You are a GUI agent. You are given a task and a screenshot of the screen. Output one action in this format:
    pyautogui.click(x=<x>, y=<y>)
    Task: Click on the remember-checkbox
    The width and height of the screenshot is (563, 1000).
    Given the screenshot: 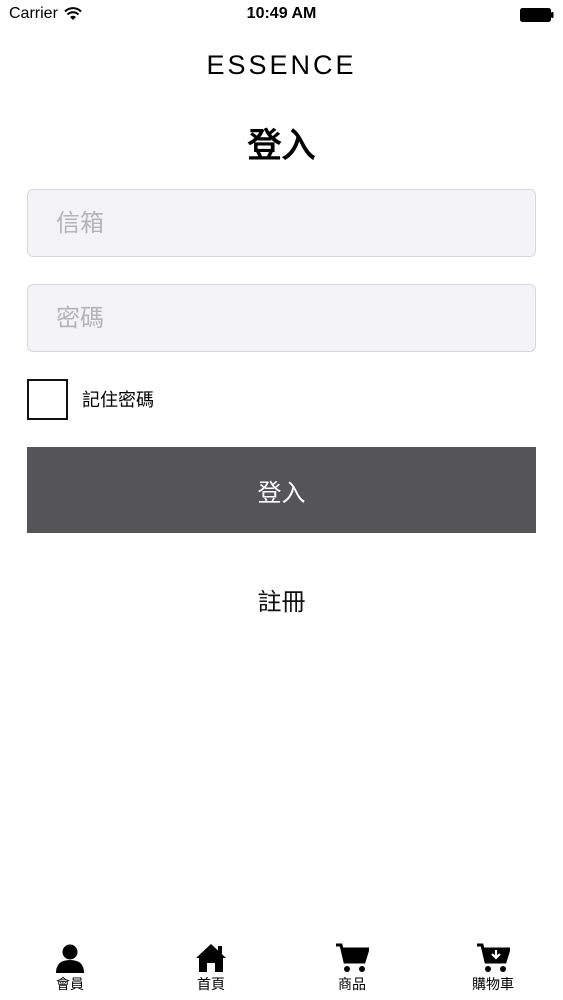 What is the action you would take?
    pyautogui.click(x=47, y=399)
    